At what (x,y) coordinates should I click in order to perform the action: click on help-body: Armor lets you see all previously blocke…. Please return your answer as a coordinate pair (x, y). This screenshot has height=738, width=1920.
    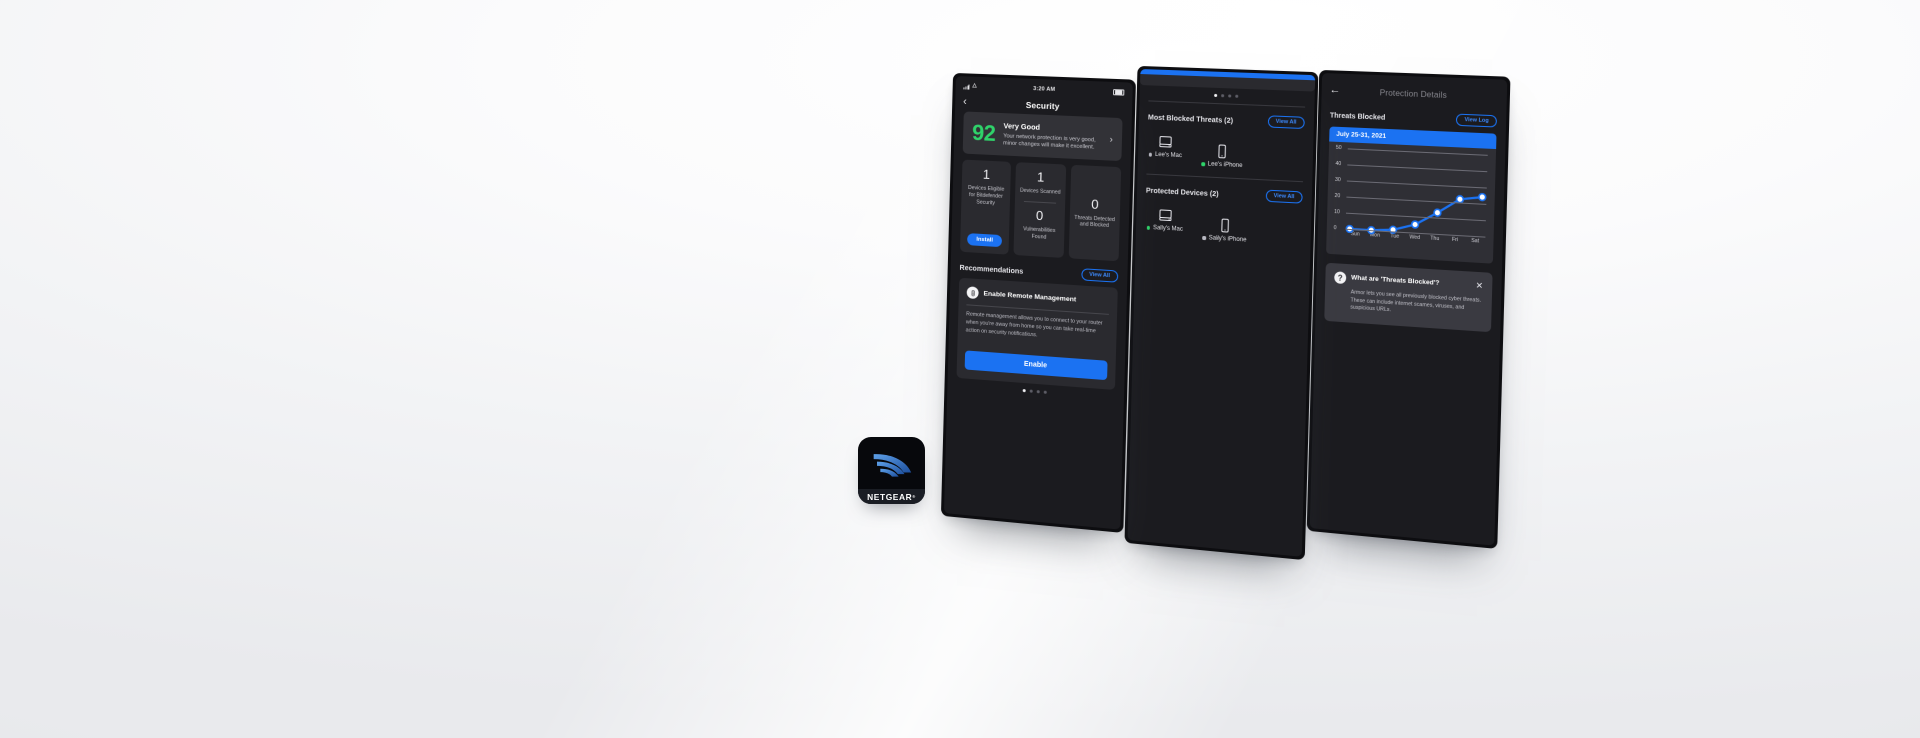
    Looking at the image, I should click on (1416, 301).